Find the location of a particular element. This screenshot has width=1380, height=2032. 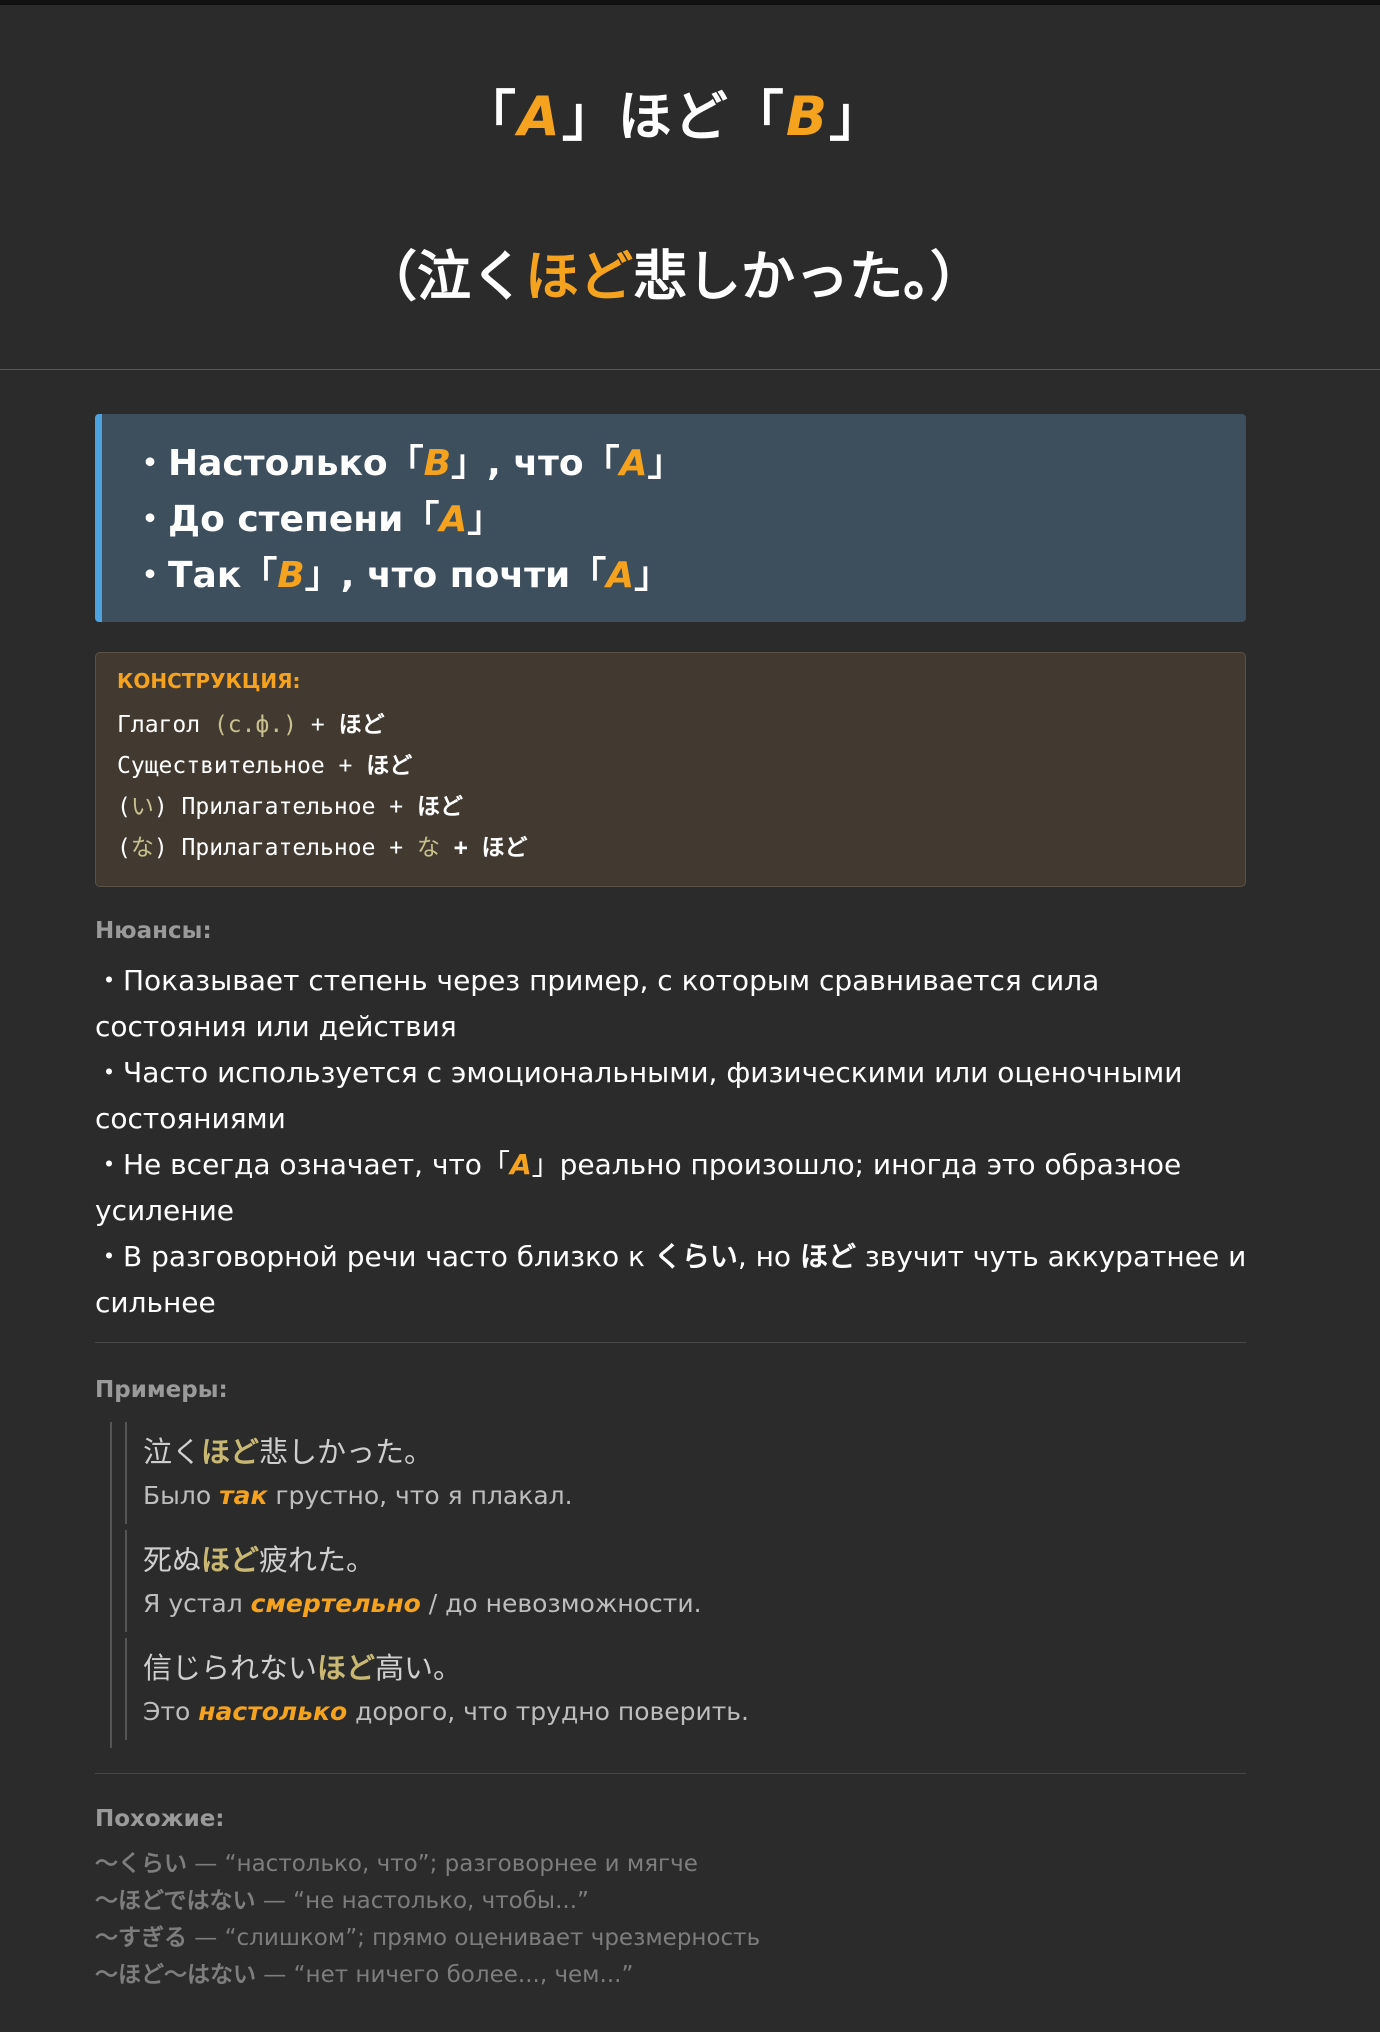

example-jp: 信じられないほど高い。 is located at coordinates (303, 1668).